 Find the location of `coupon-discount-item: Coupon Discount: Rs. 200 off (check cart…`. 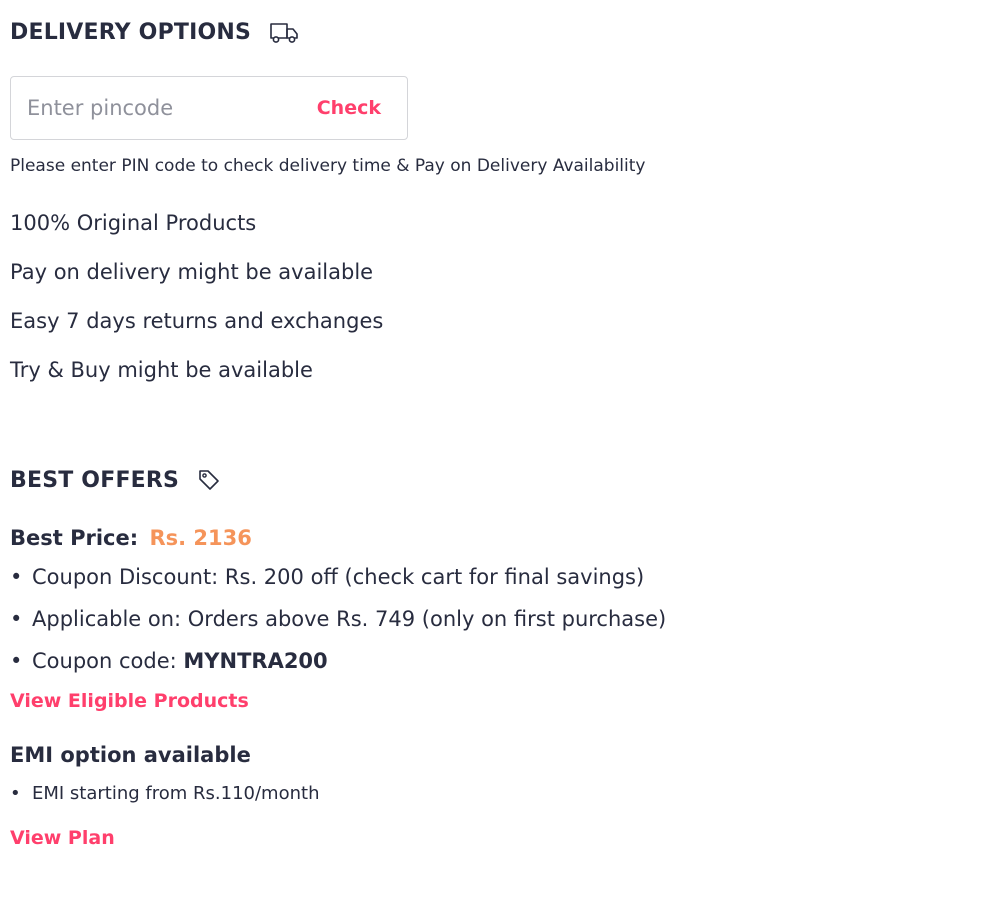

coupon-discount-item: Coupon Discount: Rs. 200 off (check cart… is located at coordinates (490, 583).